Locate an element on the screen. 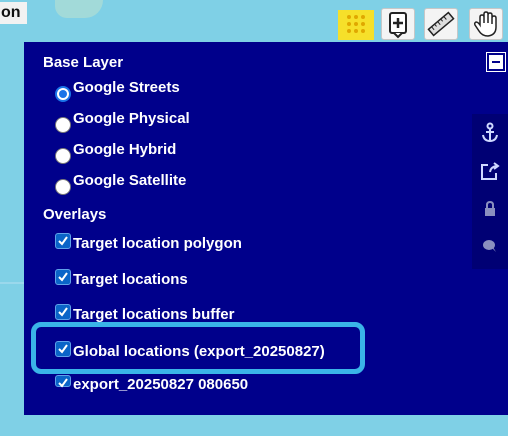  base-layer-label: Google Physical is located at coordinates (131, 118).